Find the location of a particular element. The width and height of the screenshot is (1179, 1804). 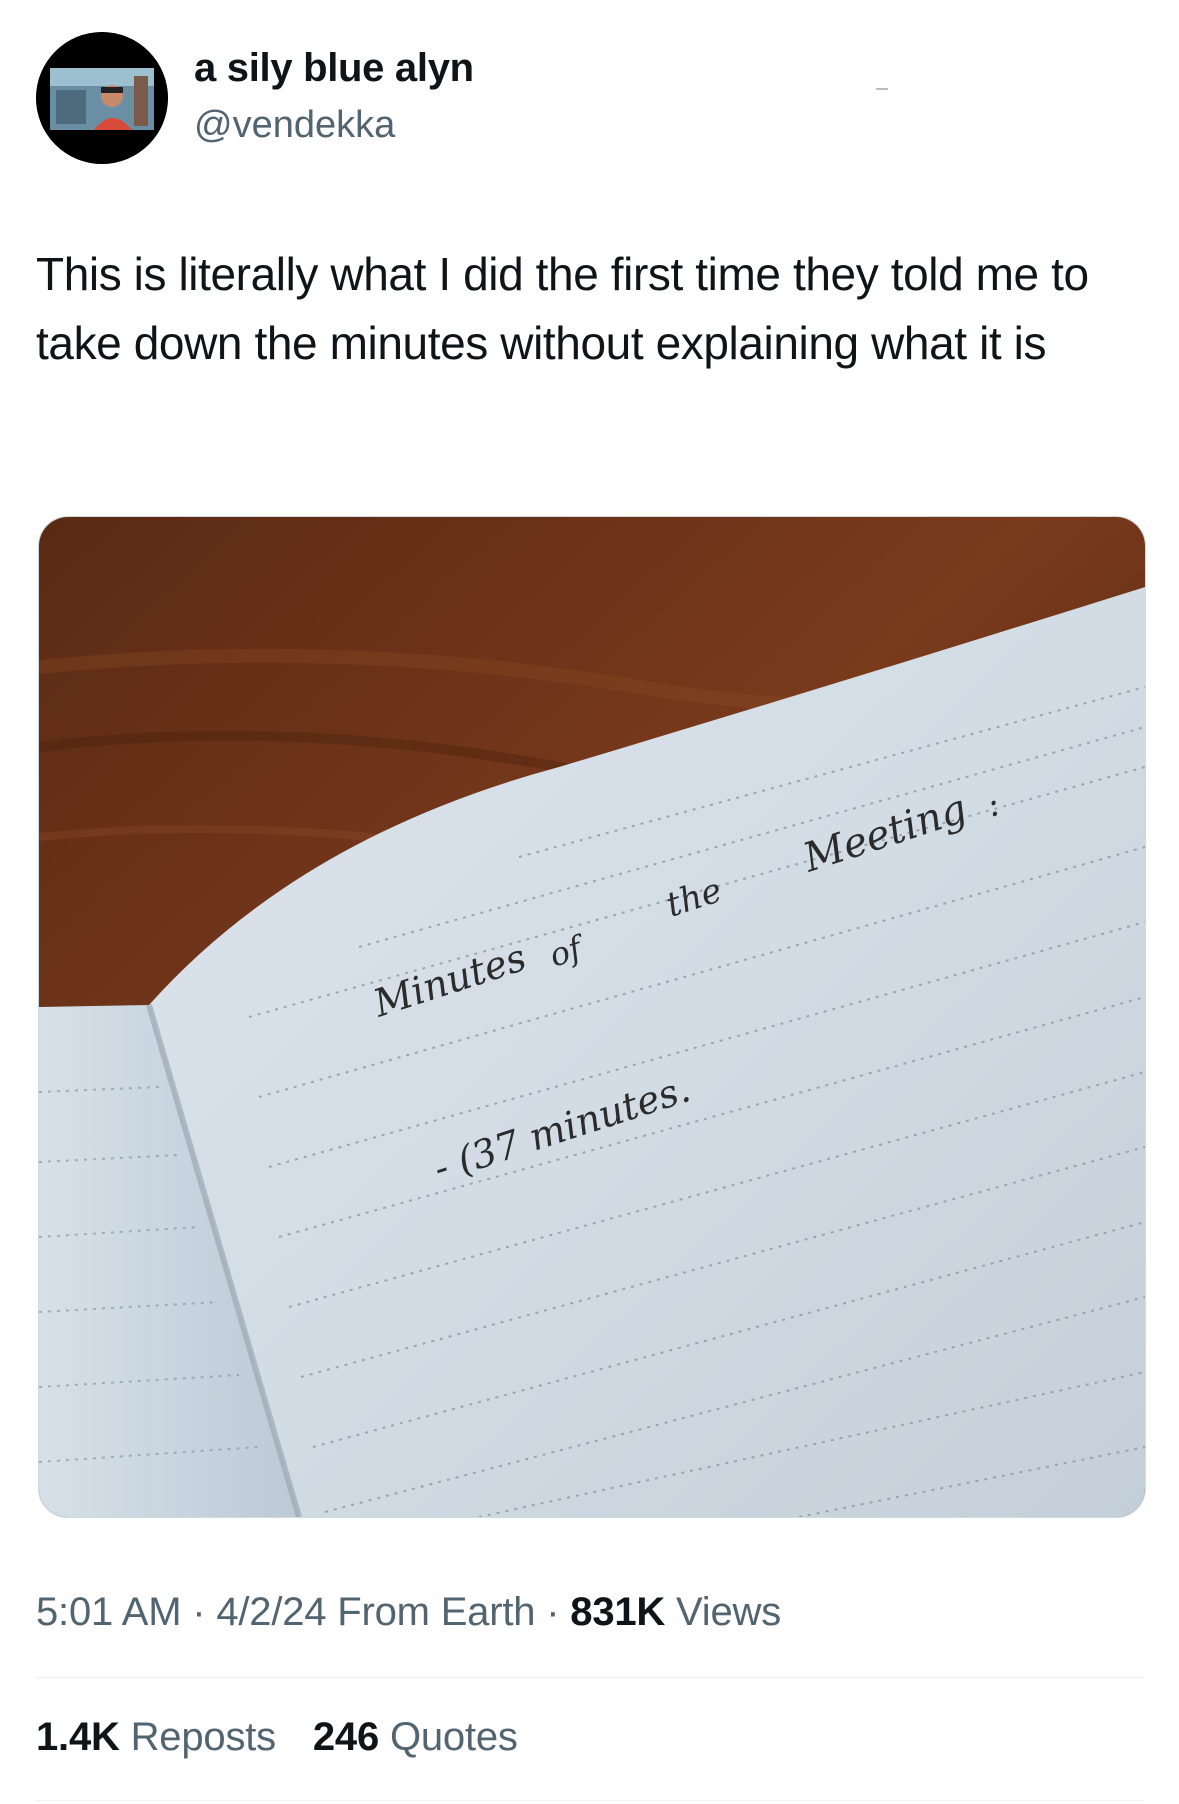

profile-photo-icon is located at coordinates (102, 98).